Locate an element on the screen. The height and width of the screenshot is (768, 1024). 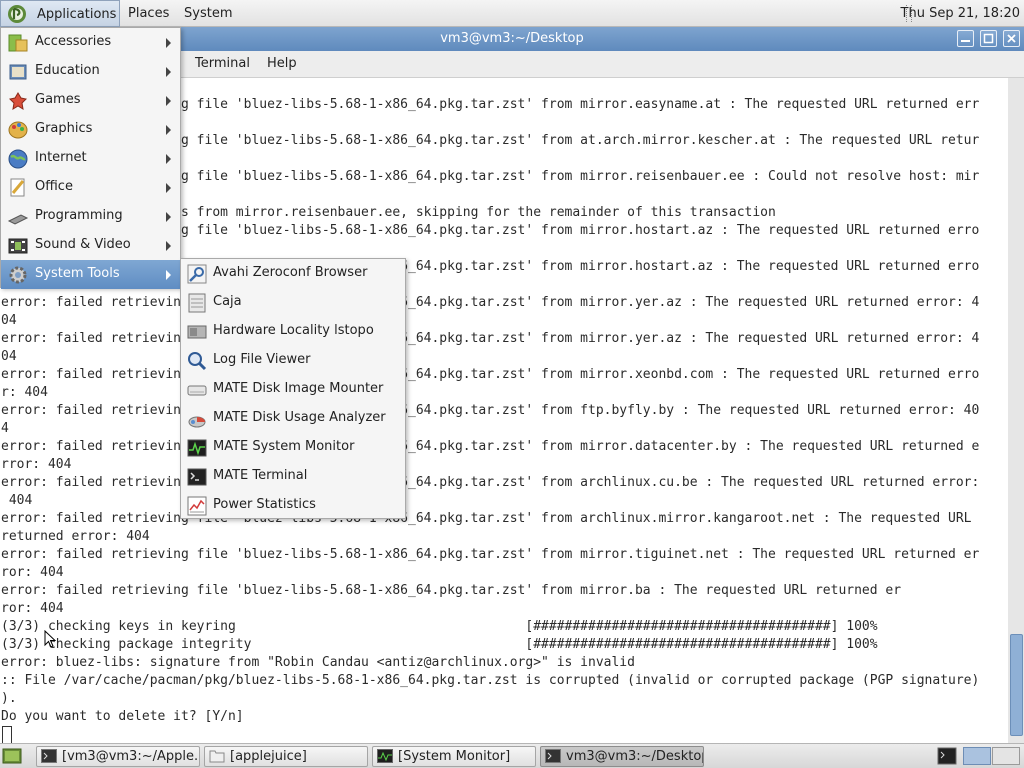
log-viewer-icon is located at coordinates (197, 361).